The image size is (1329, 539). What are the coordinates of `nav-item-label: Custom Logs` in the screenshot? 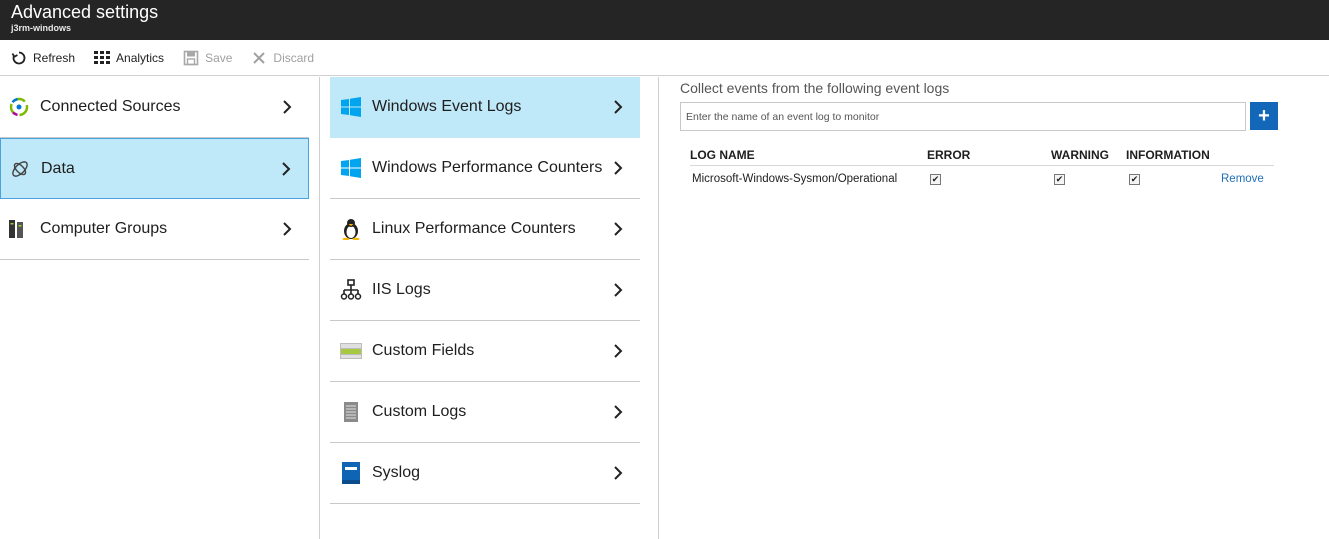 It's located at (419, 411).